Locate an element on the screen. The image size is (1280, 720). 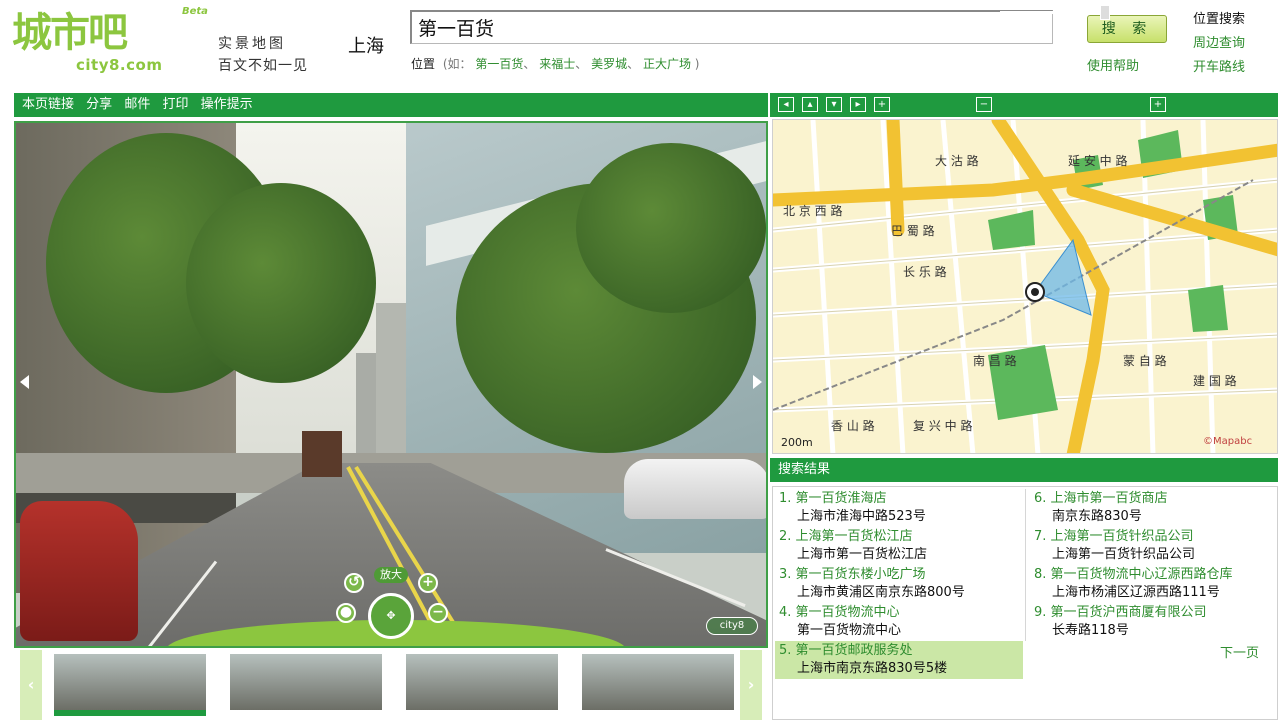
result-item: 4. 第一百货物流中心 第一百货物流中心 is located at coordinates (899, 622).